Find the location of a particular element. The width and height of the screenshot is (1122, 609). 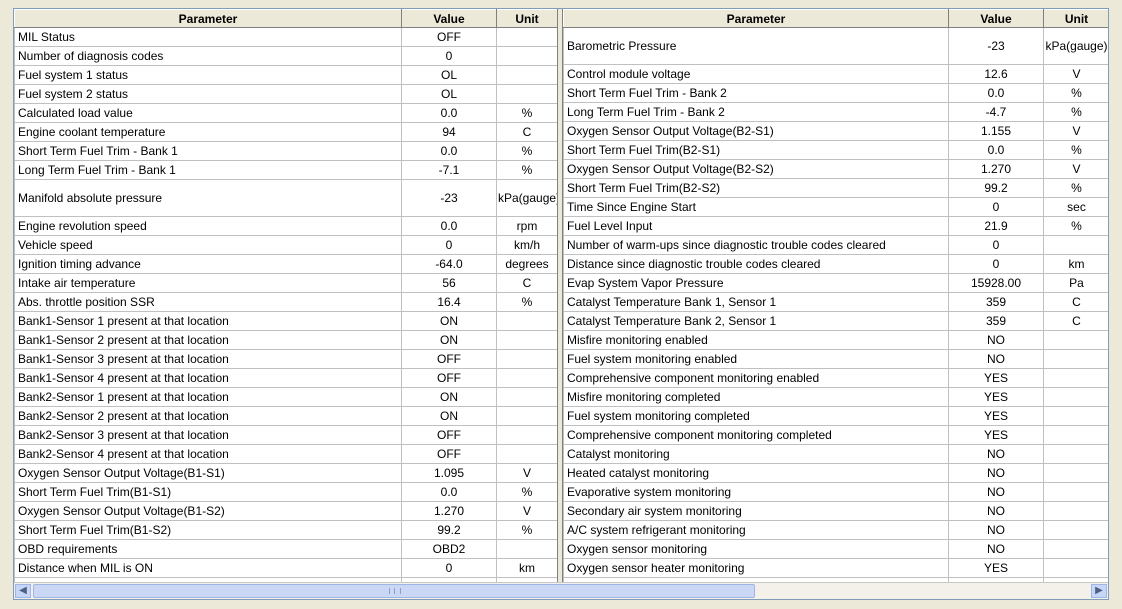

parameter-cell: Catalyst Temperature Bank 1, Sensor 1 is located at coordinates (756, 302).